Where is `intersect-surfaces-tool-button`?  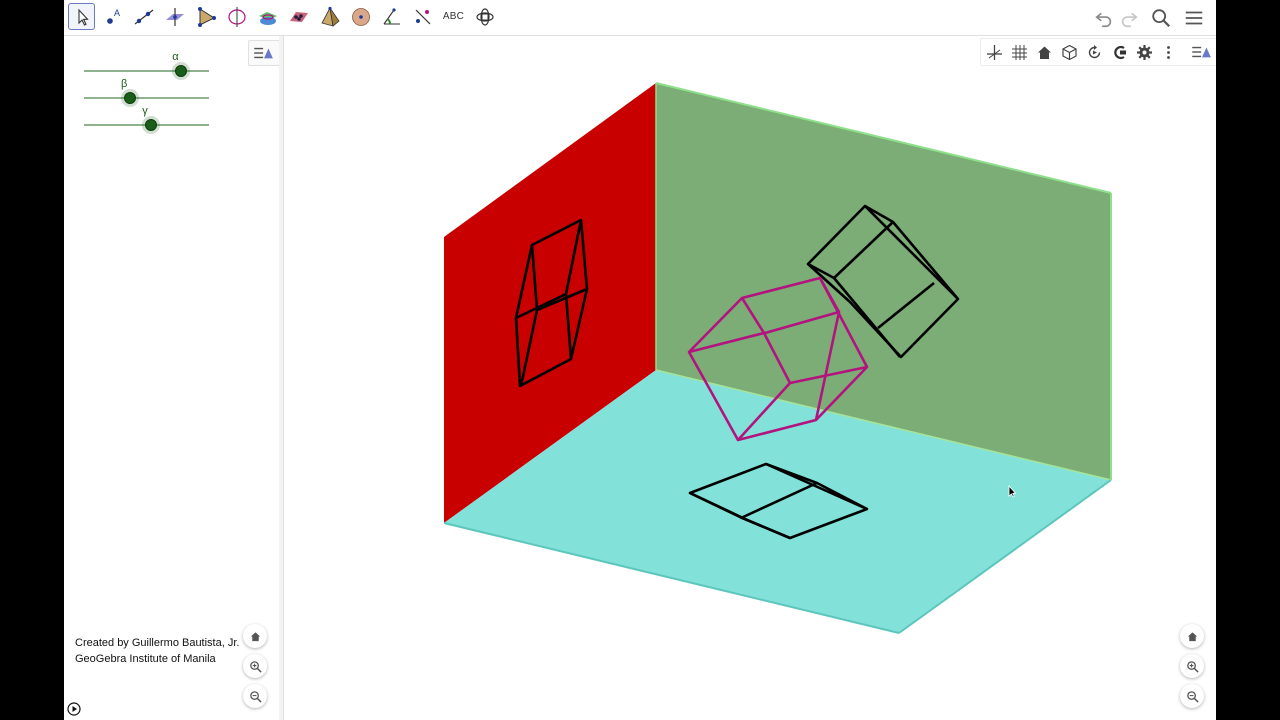 intersect-surfaces-tool-button is located at coordinates (267, 16).